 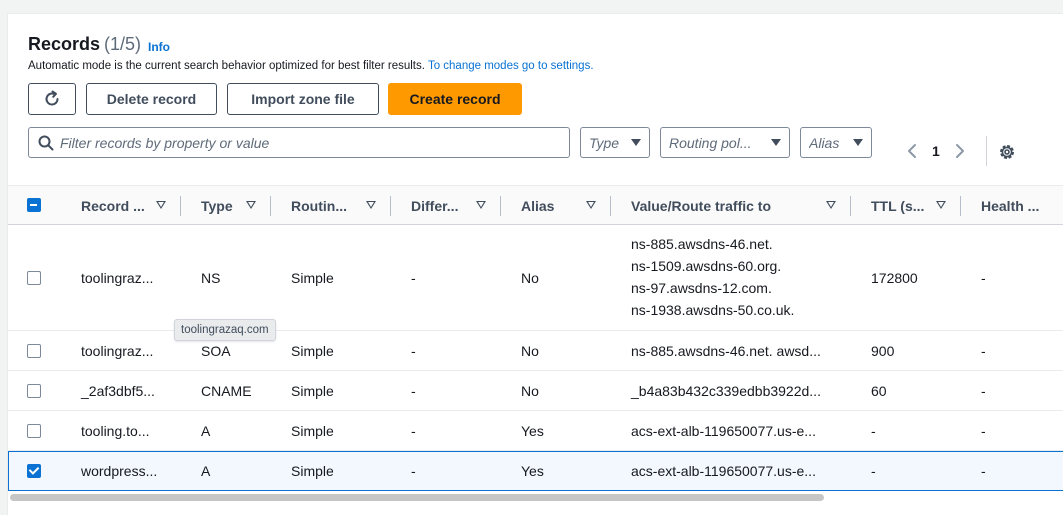 What do you see at coordinates (986, 151) in the screenshot?
I see `pagination-divider` at bounding box center [986, 151].